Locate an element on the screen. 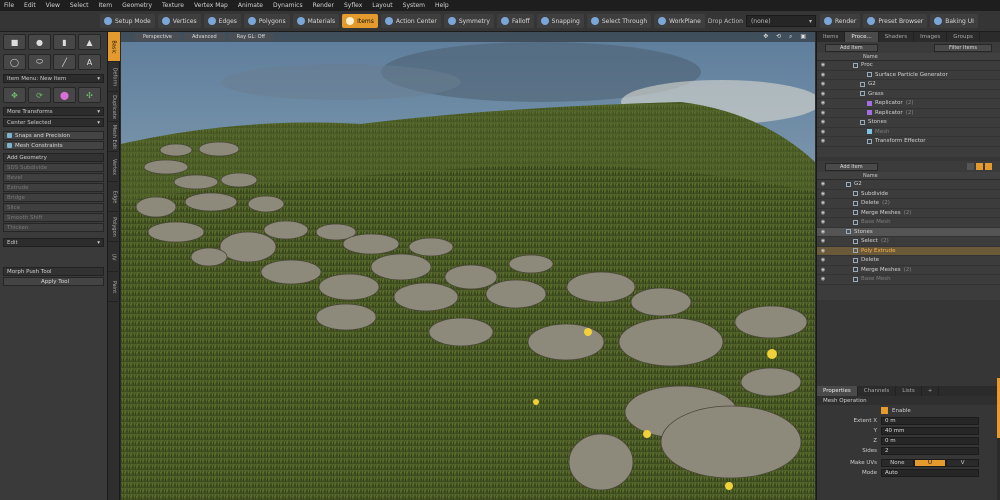  transform-icon: ✣ is located at coordinates (89, 95).